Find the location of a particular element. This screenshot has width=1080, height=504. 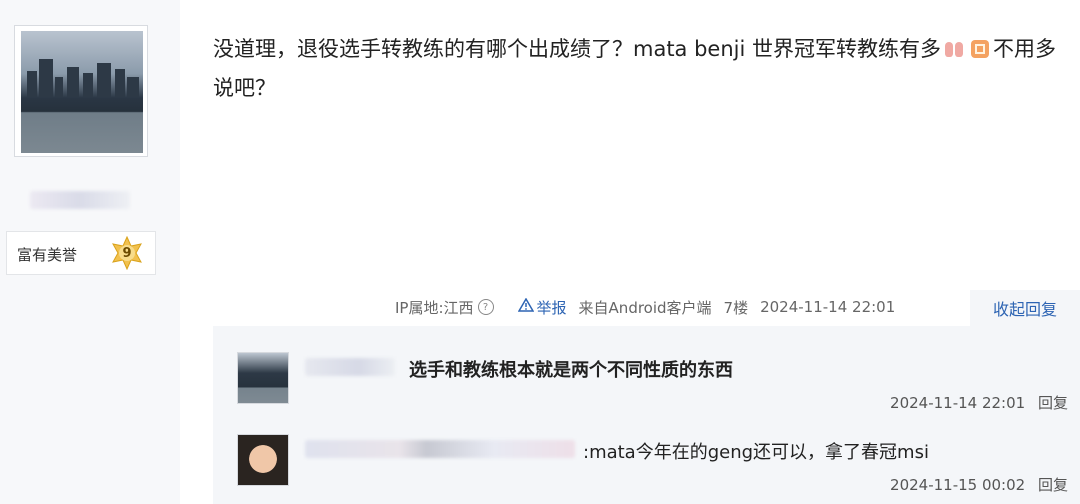

level-star-icon: 9 is located at coordinates (127, 253).